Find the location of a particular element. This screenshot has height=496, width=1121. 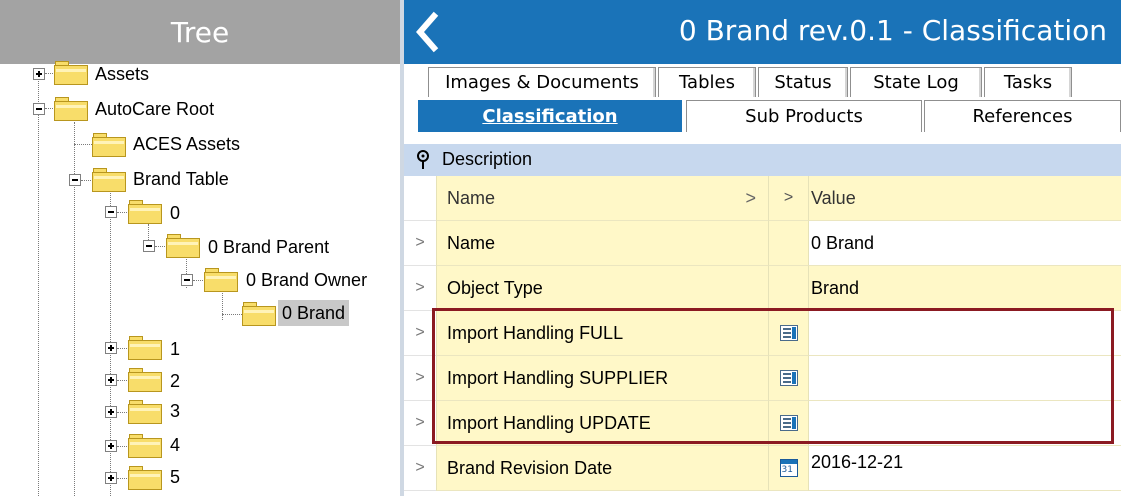

tree-header: Tree is located at coordinates (200, 32).